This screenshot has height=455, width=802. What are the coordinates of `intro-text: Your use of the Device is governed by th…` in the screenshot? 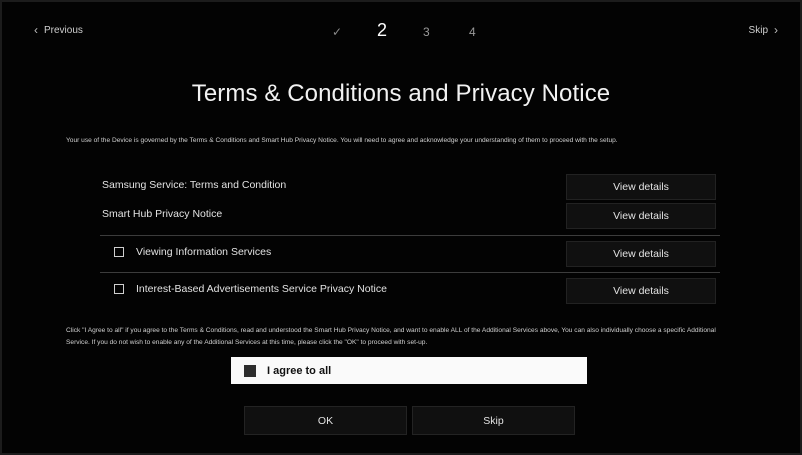 It's located at (342, 140).